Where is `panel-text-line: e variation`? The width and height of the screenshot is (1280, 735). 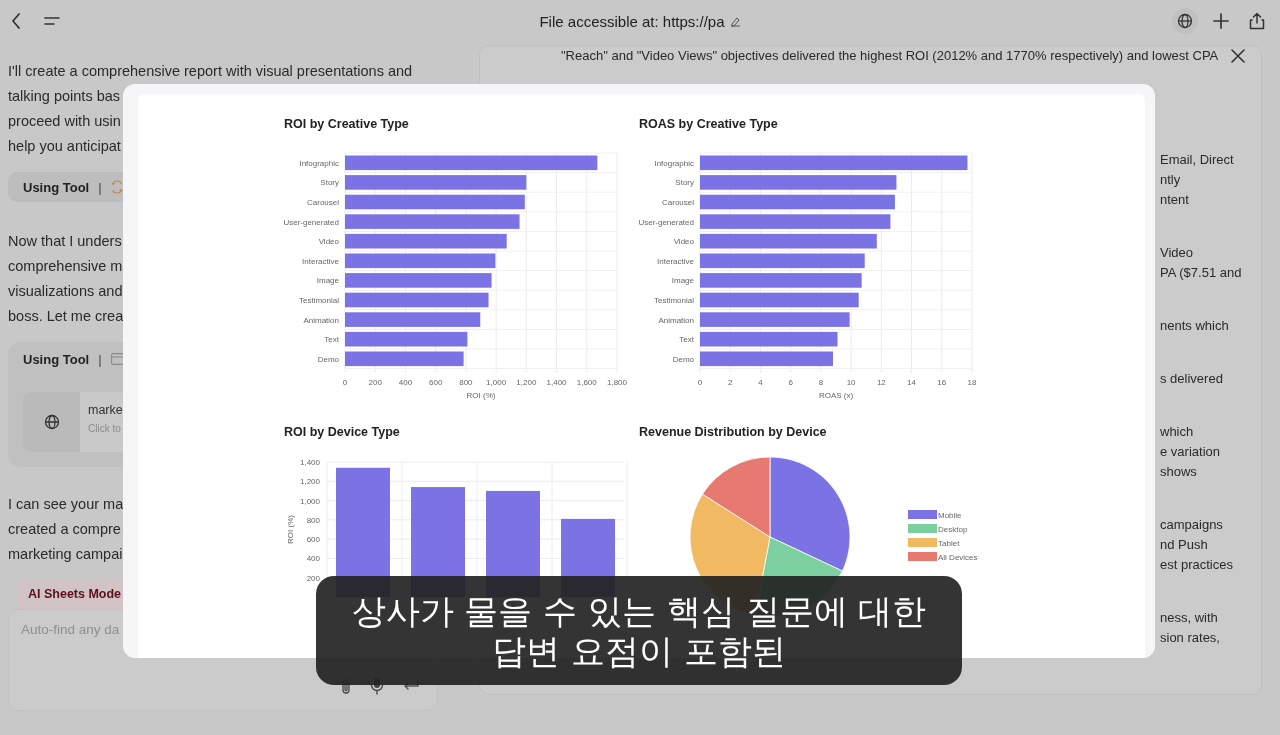 panel-text-line: e variation is located at coordinates (1190, 452).